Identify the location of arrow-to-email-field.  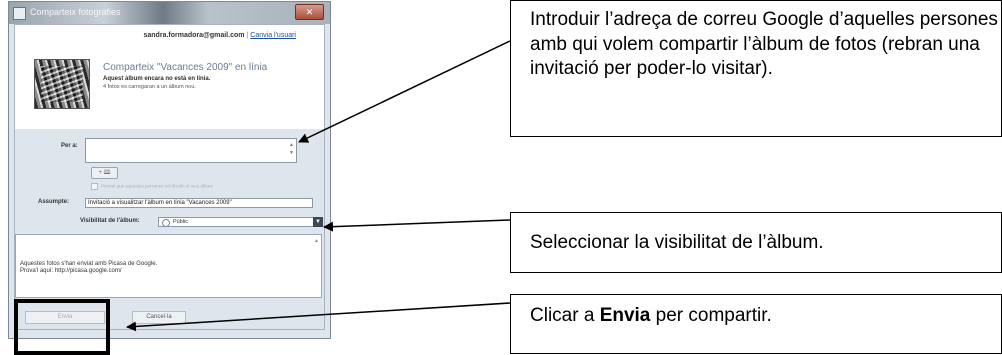
(404, 91).